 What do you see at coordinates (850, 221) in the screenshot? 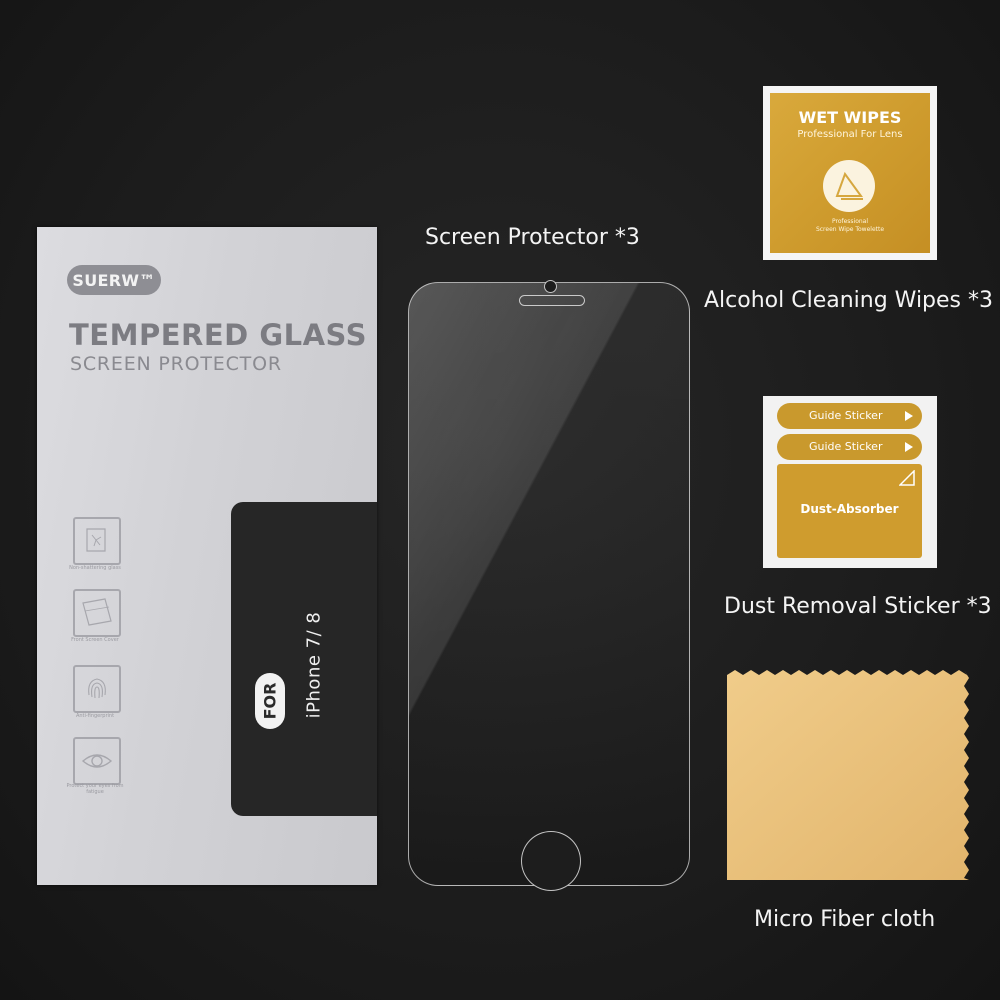
I see `wipes-small-text: Professional` at bounding box center [850, 221].